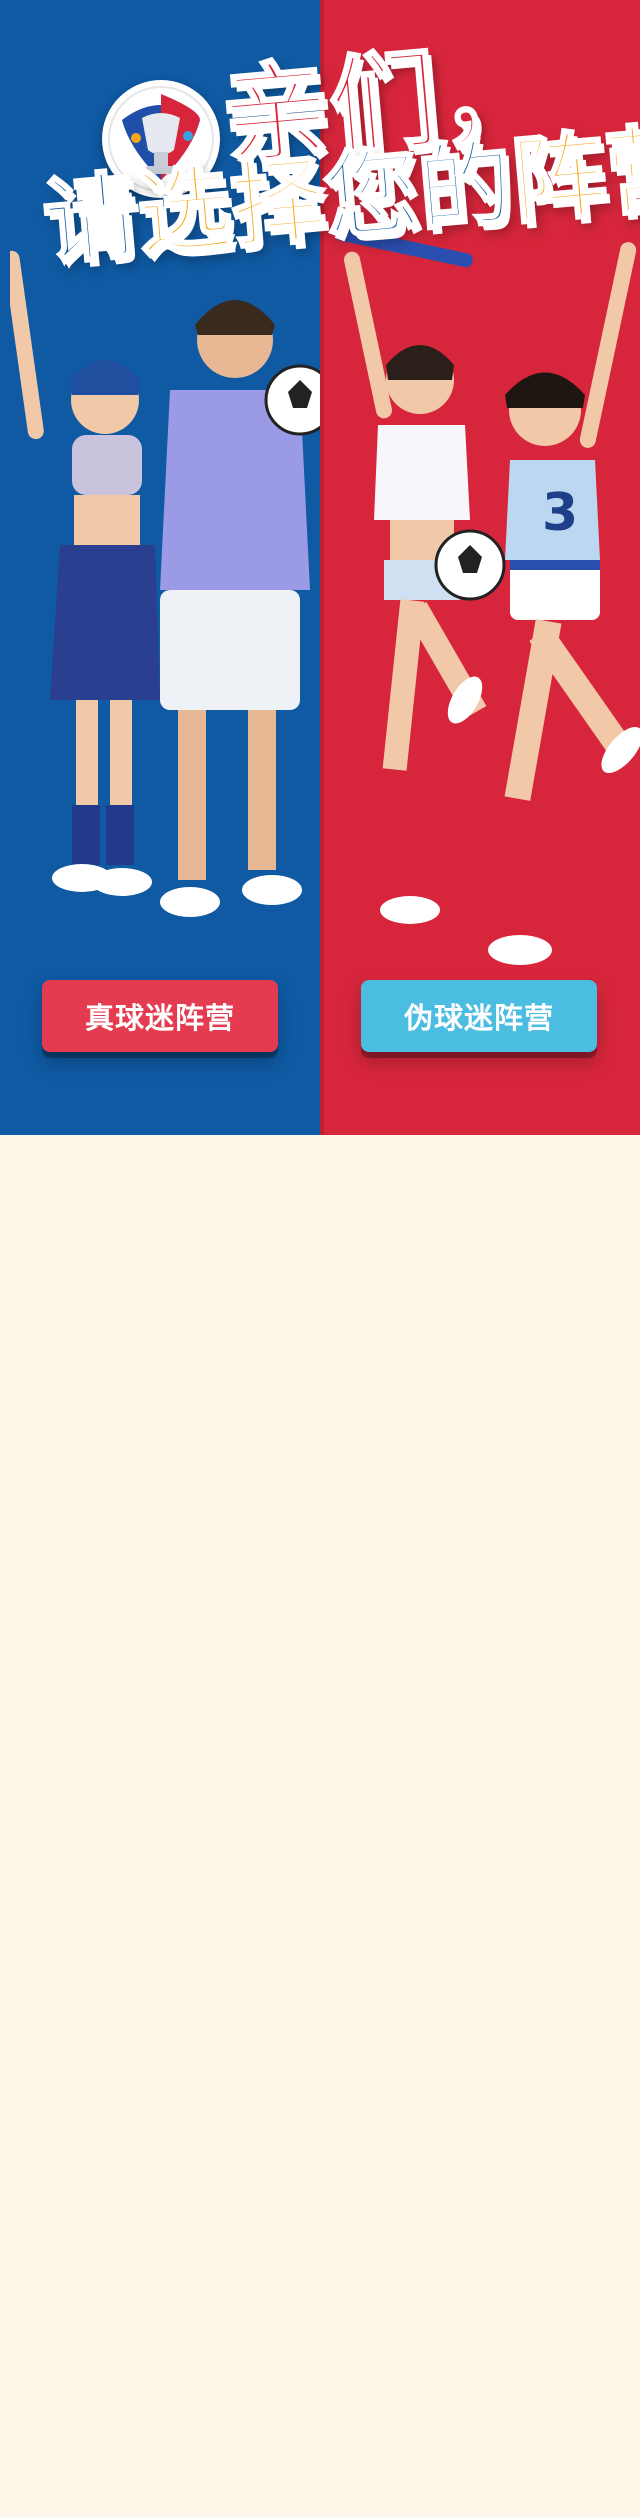 The height and width of the screenshot is (2517, 640). Describe the element at coordinates (479, 1016) in the screenshot. I see `fake-fan-camp-button: 伪球迷阵营` at that location.